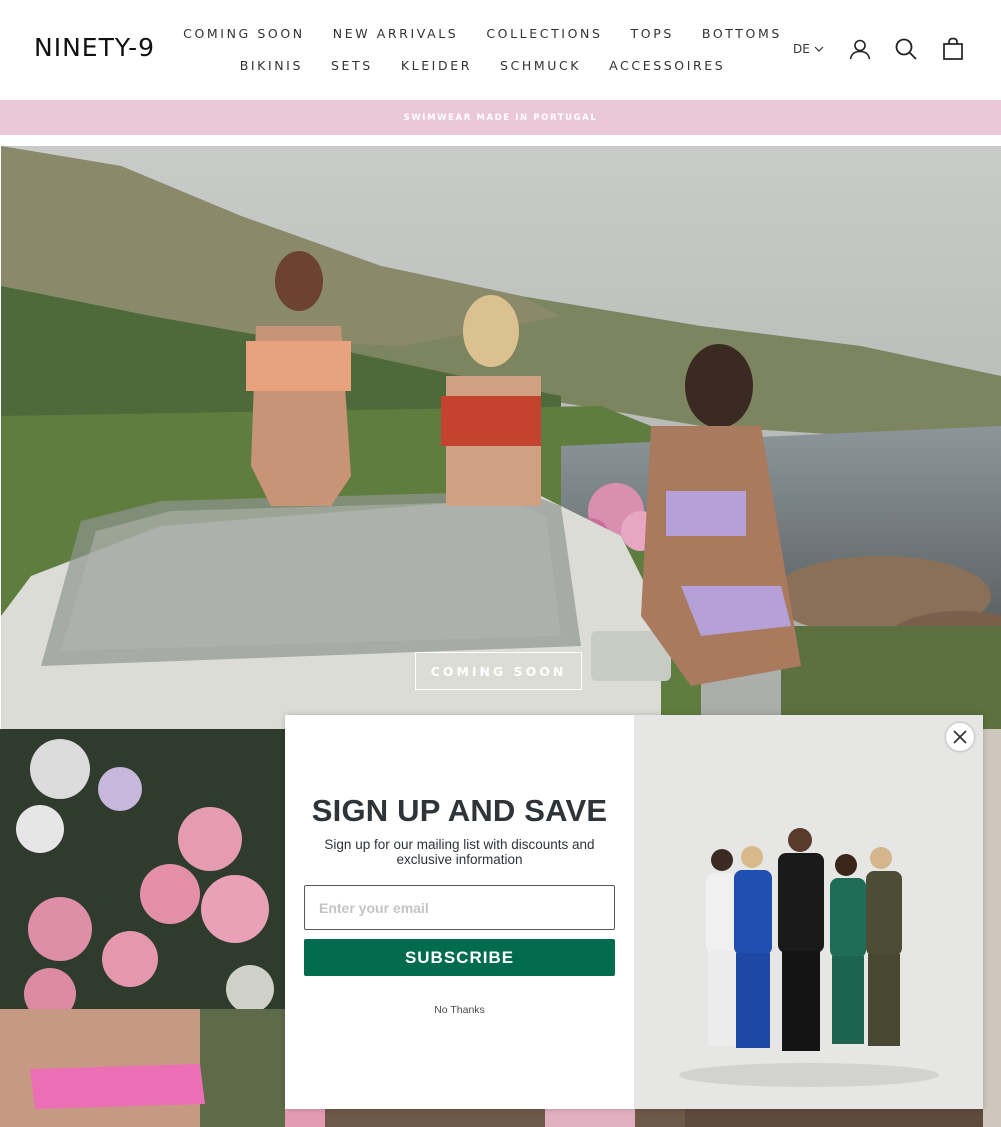 The height and width of the screenshot is (1127, 1001). What do you see at coordinates (801, 49) in the screenshot?
I see `language-label: DE` at bounding box center [801, 49].